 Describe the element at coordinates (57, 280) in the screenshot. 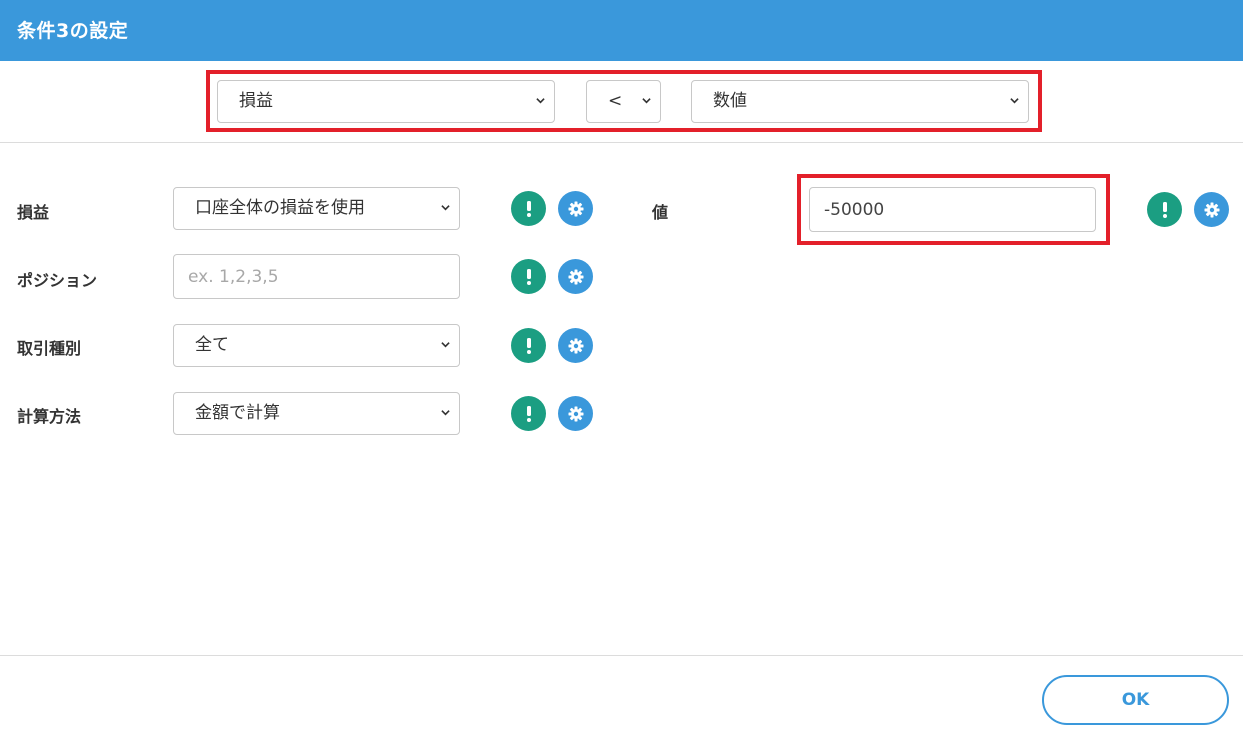

I see `field-label-position: ポジション` at that location.